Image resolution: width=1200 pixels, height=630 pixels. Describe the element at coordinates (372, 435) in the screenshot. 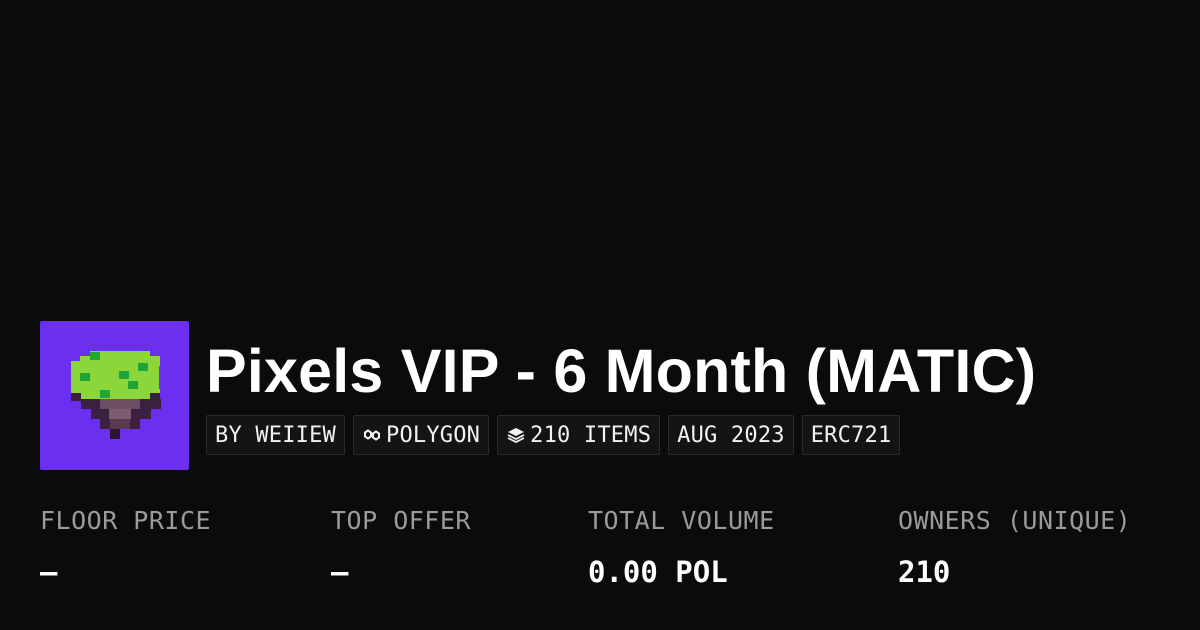

I see `polygon-link-icon` at that location.